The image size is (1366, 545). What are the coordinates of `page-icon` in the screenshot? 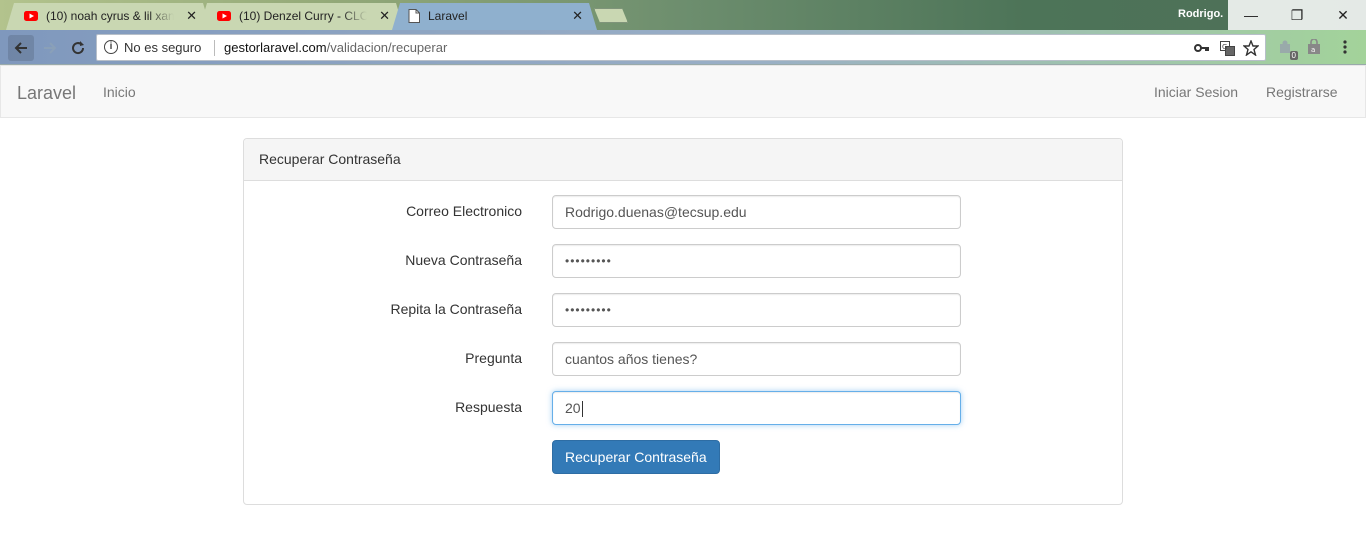 It's located at (414, 16).